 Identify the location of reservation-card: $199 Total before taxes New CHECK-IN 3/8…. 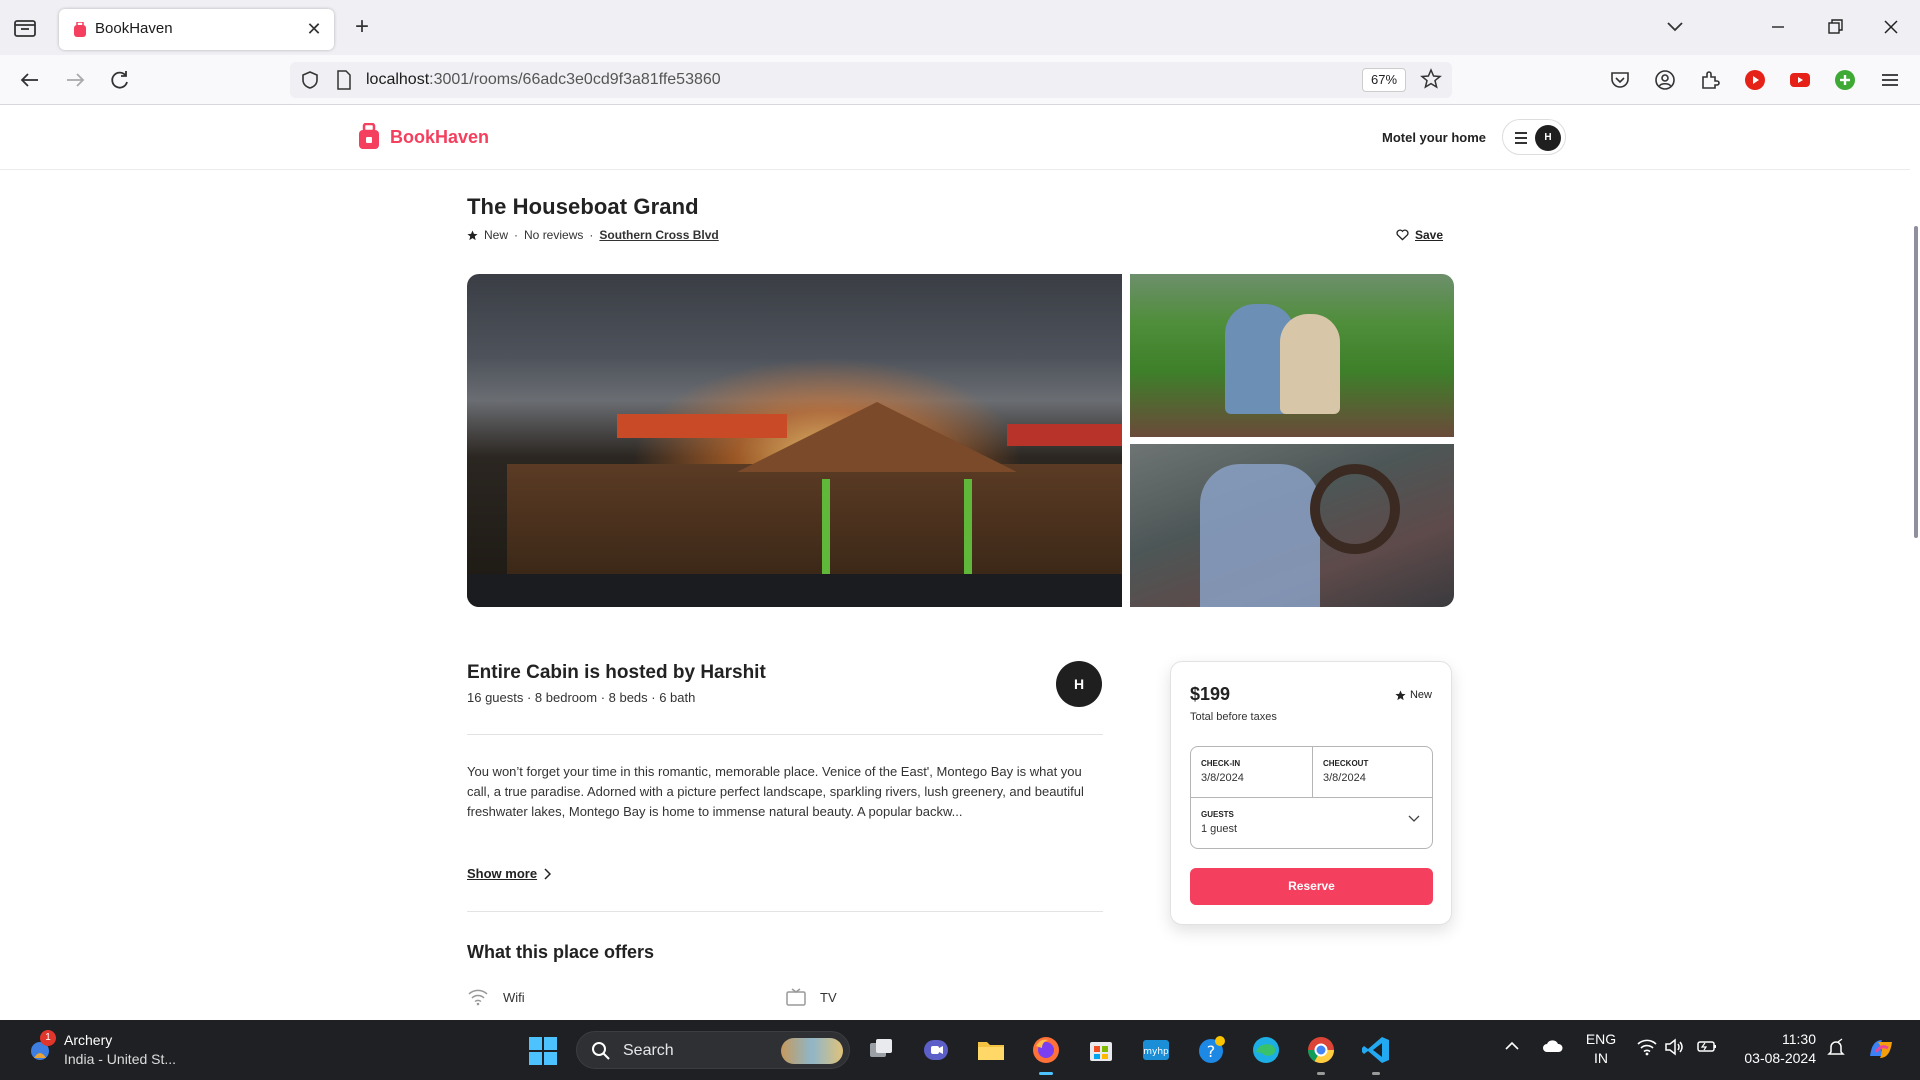
(1311, 793).